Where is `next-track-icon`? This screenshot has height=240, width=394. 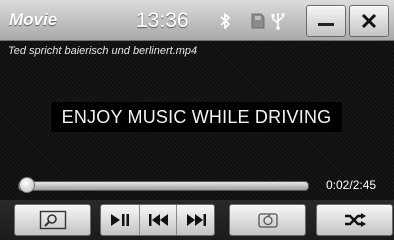
next-track-icon is located at coordinates (196, 220).